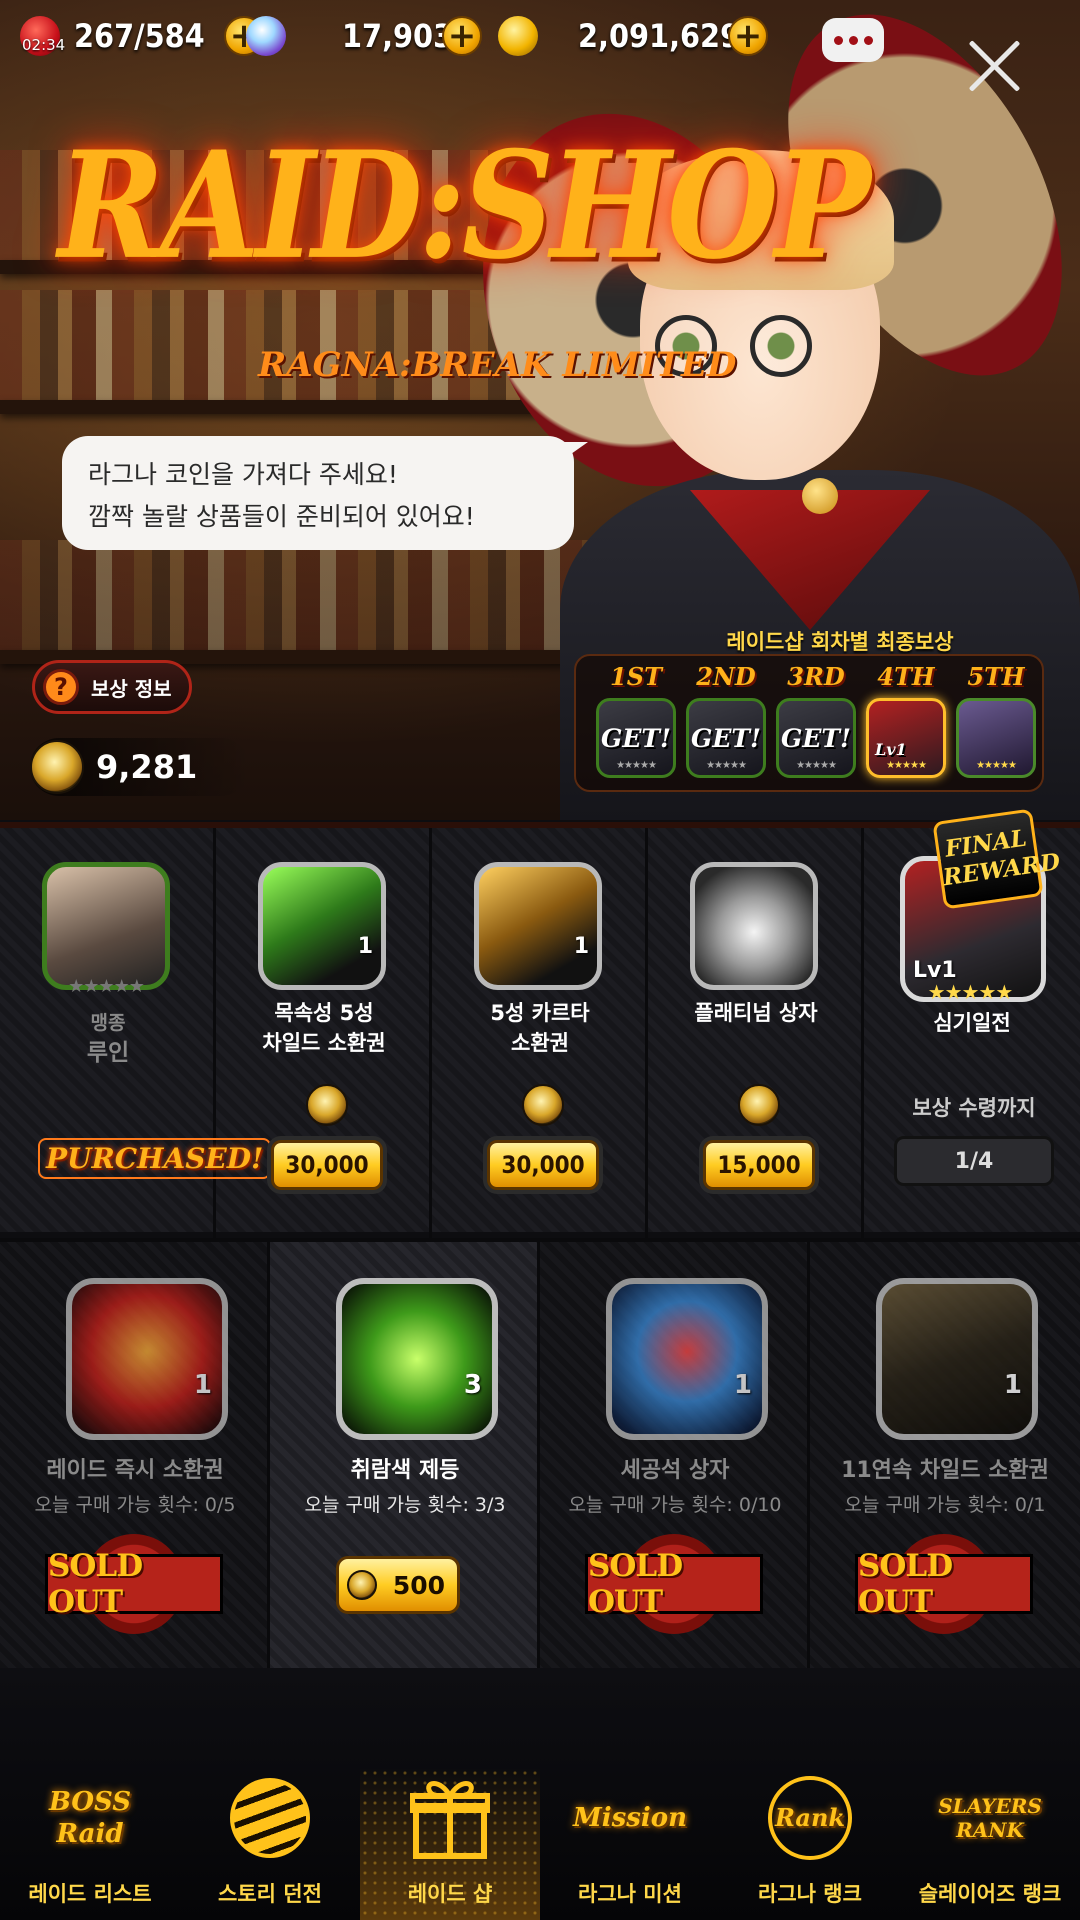 The height and width of the screenshot is (1920, 1080). I want to click on round-ordinal: 1ST, so click(636, 676).